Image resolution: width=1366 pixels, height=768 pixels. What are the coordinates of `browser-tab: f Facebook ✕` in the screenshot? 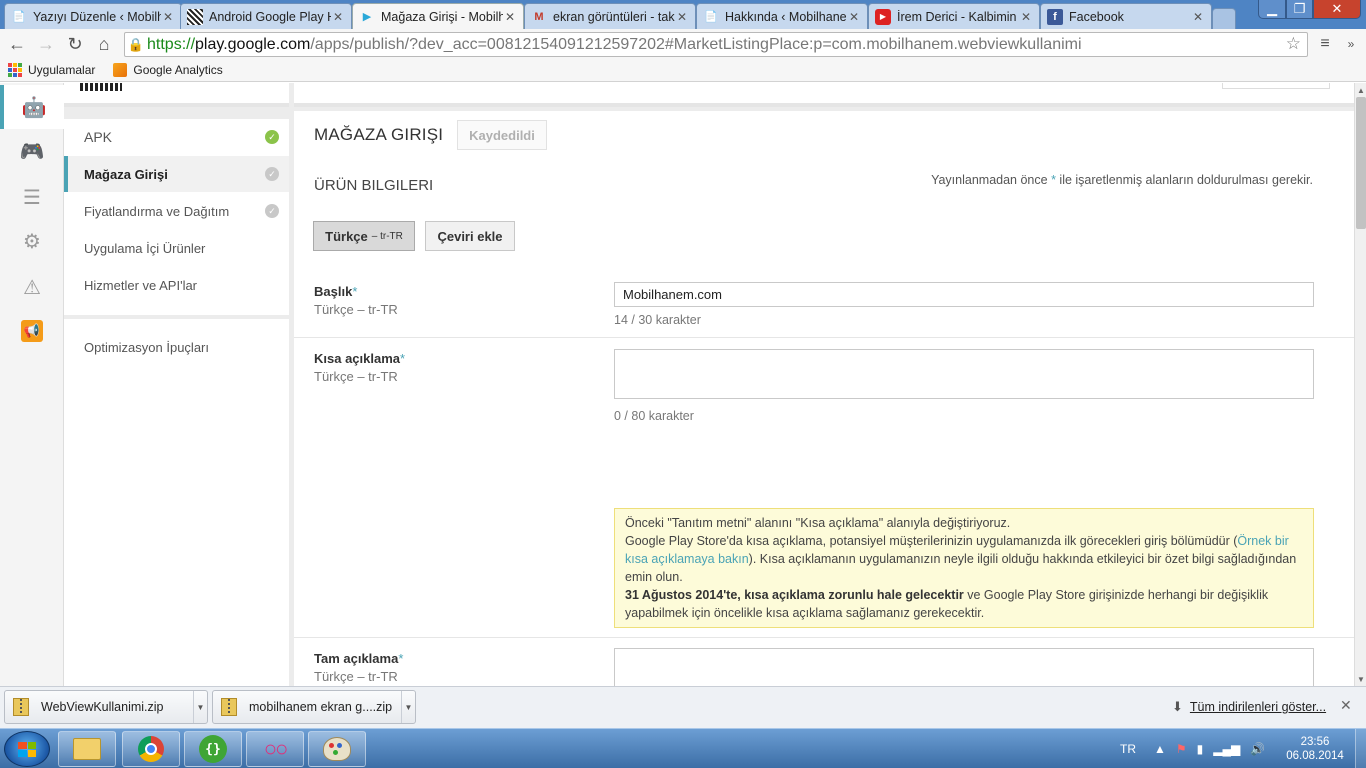 It's located at (1126, 16).